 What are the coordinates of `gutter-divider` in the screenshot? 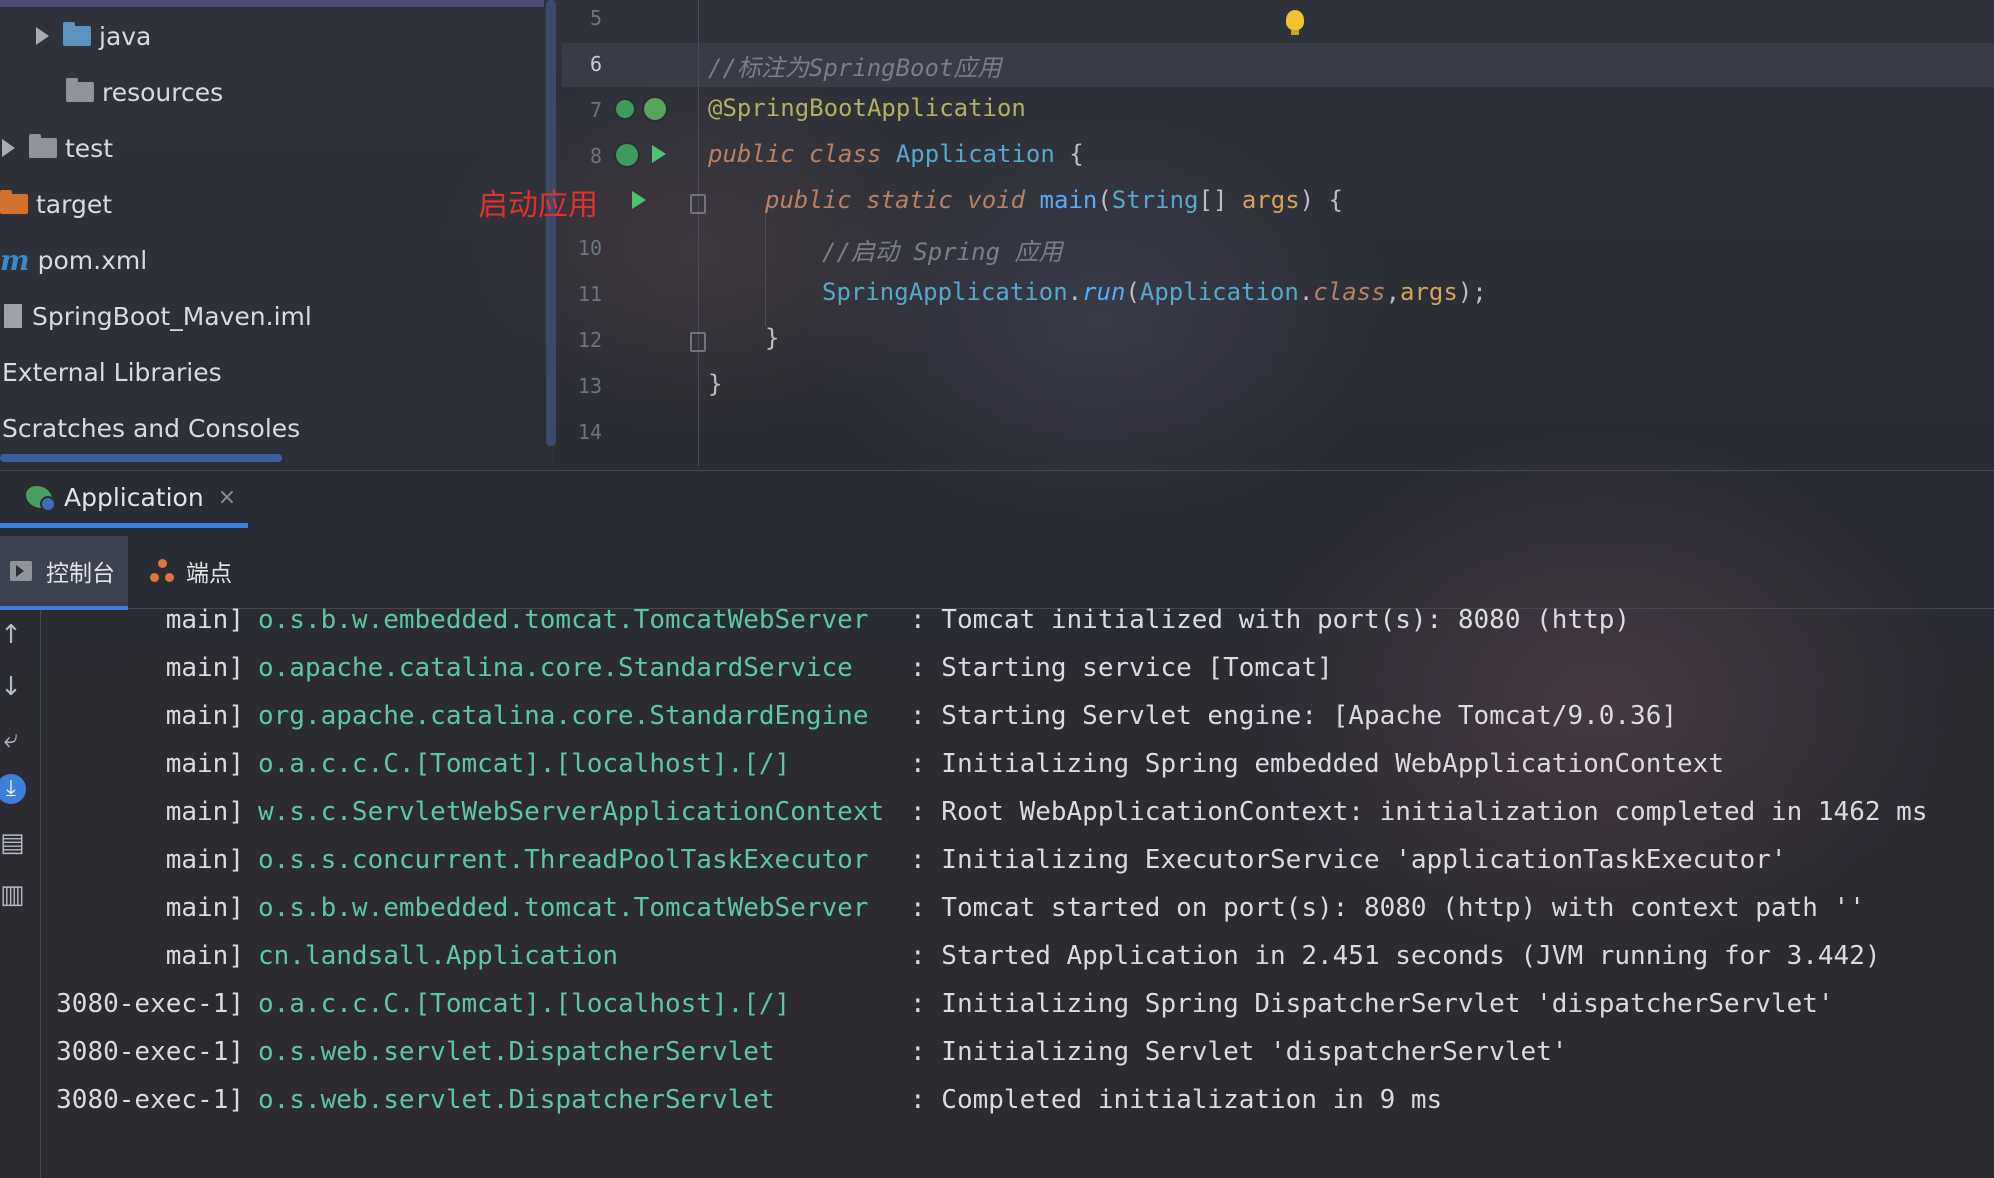 It's located at (698, 233).